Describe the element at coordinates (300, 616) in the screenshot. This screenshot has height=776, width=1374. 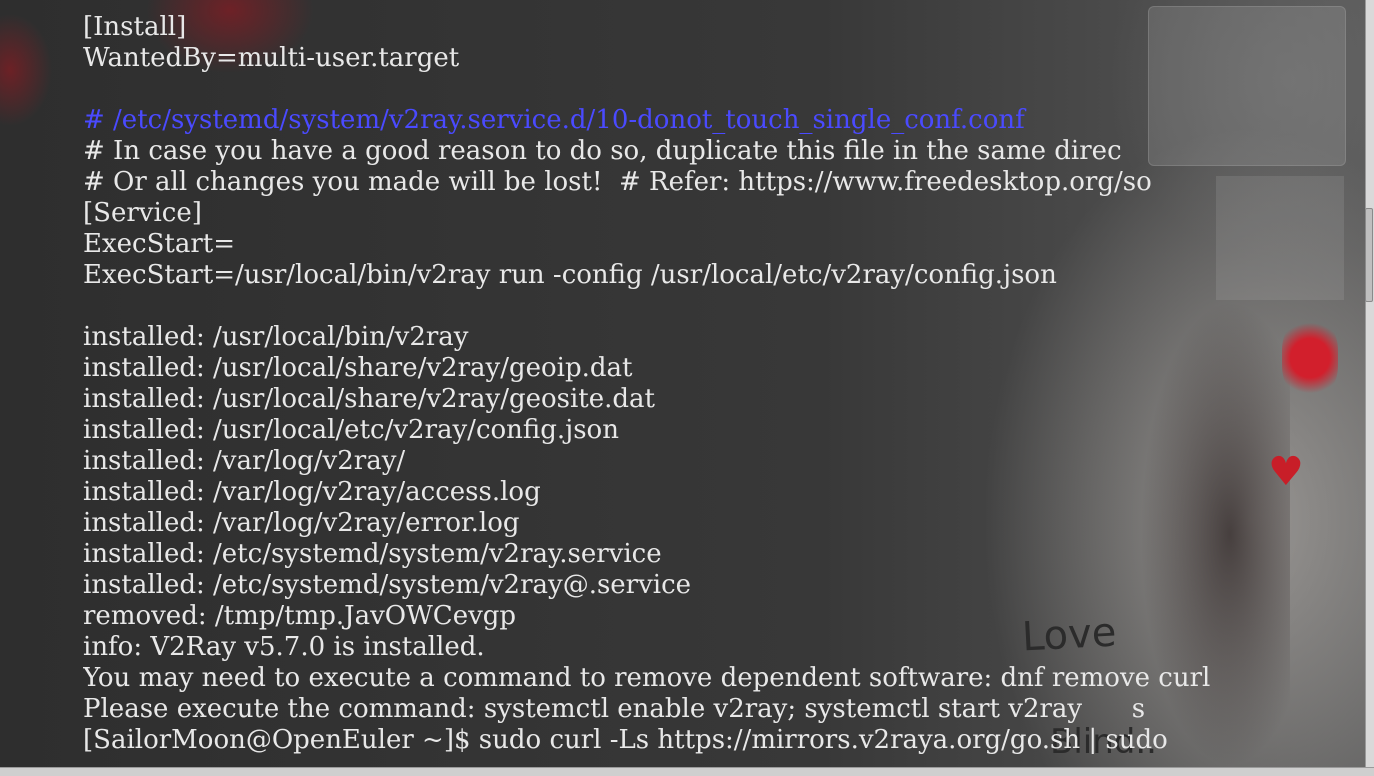
I see `terminal-line: removed: /tmp/tmp.JavOWCevgp` at that location.